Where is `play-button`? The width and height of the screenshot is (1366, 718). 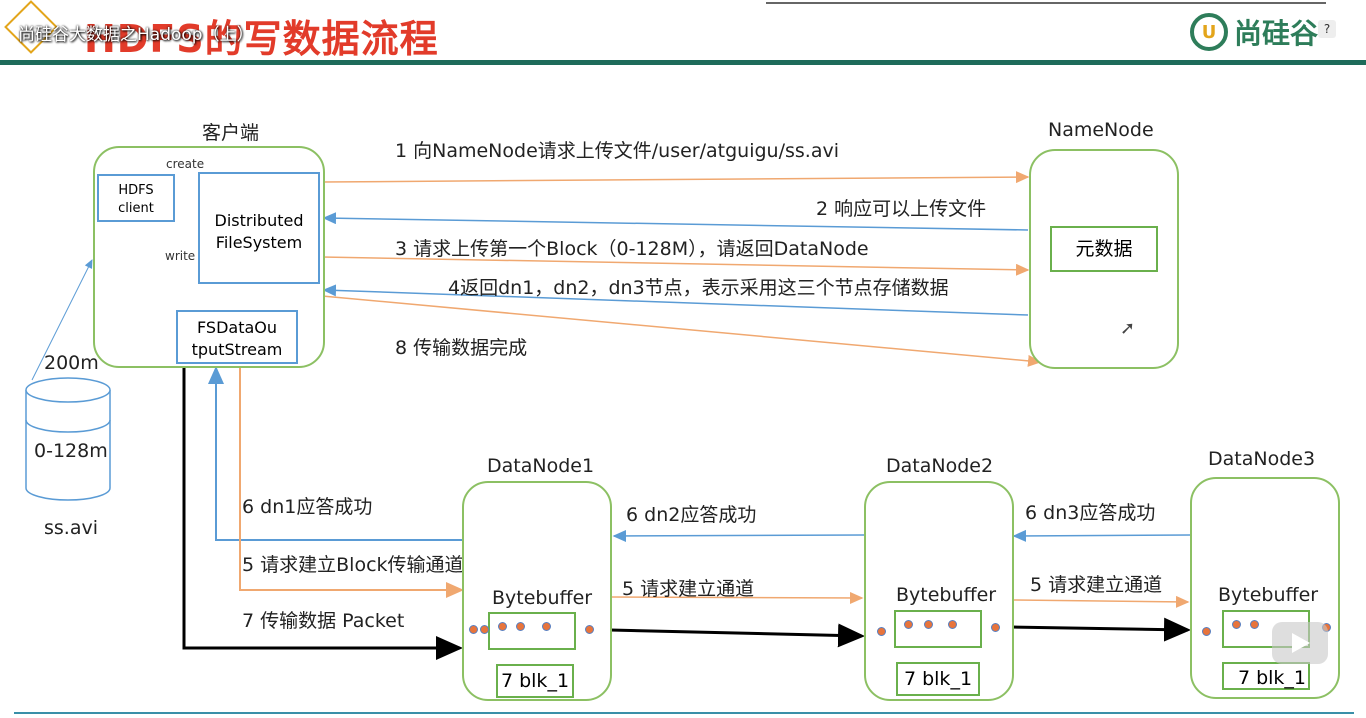 play-button is located at coordinates (1300, 643).